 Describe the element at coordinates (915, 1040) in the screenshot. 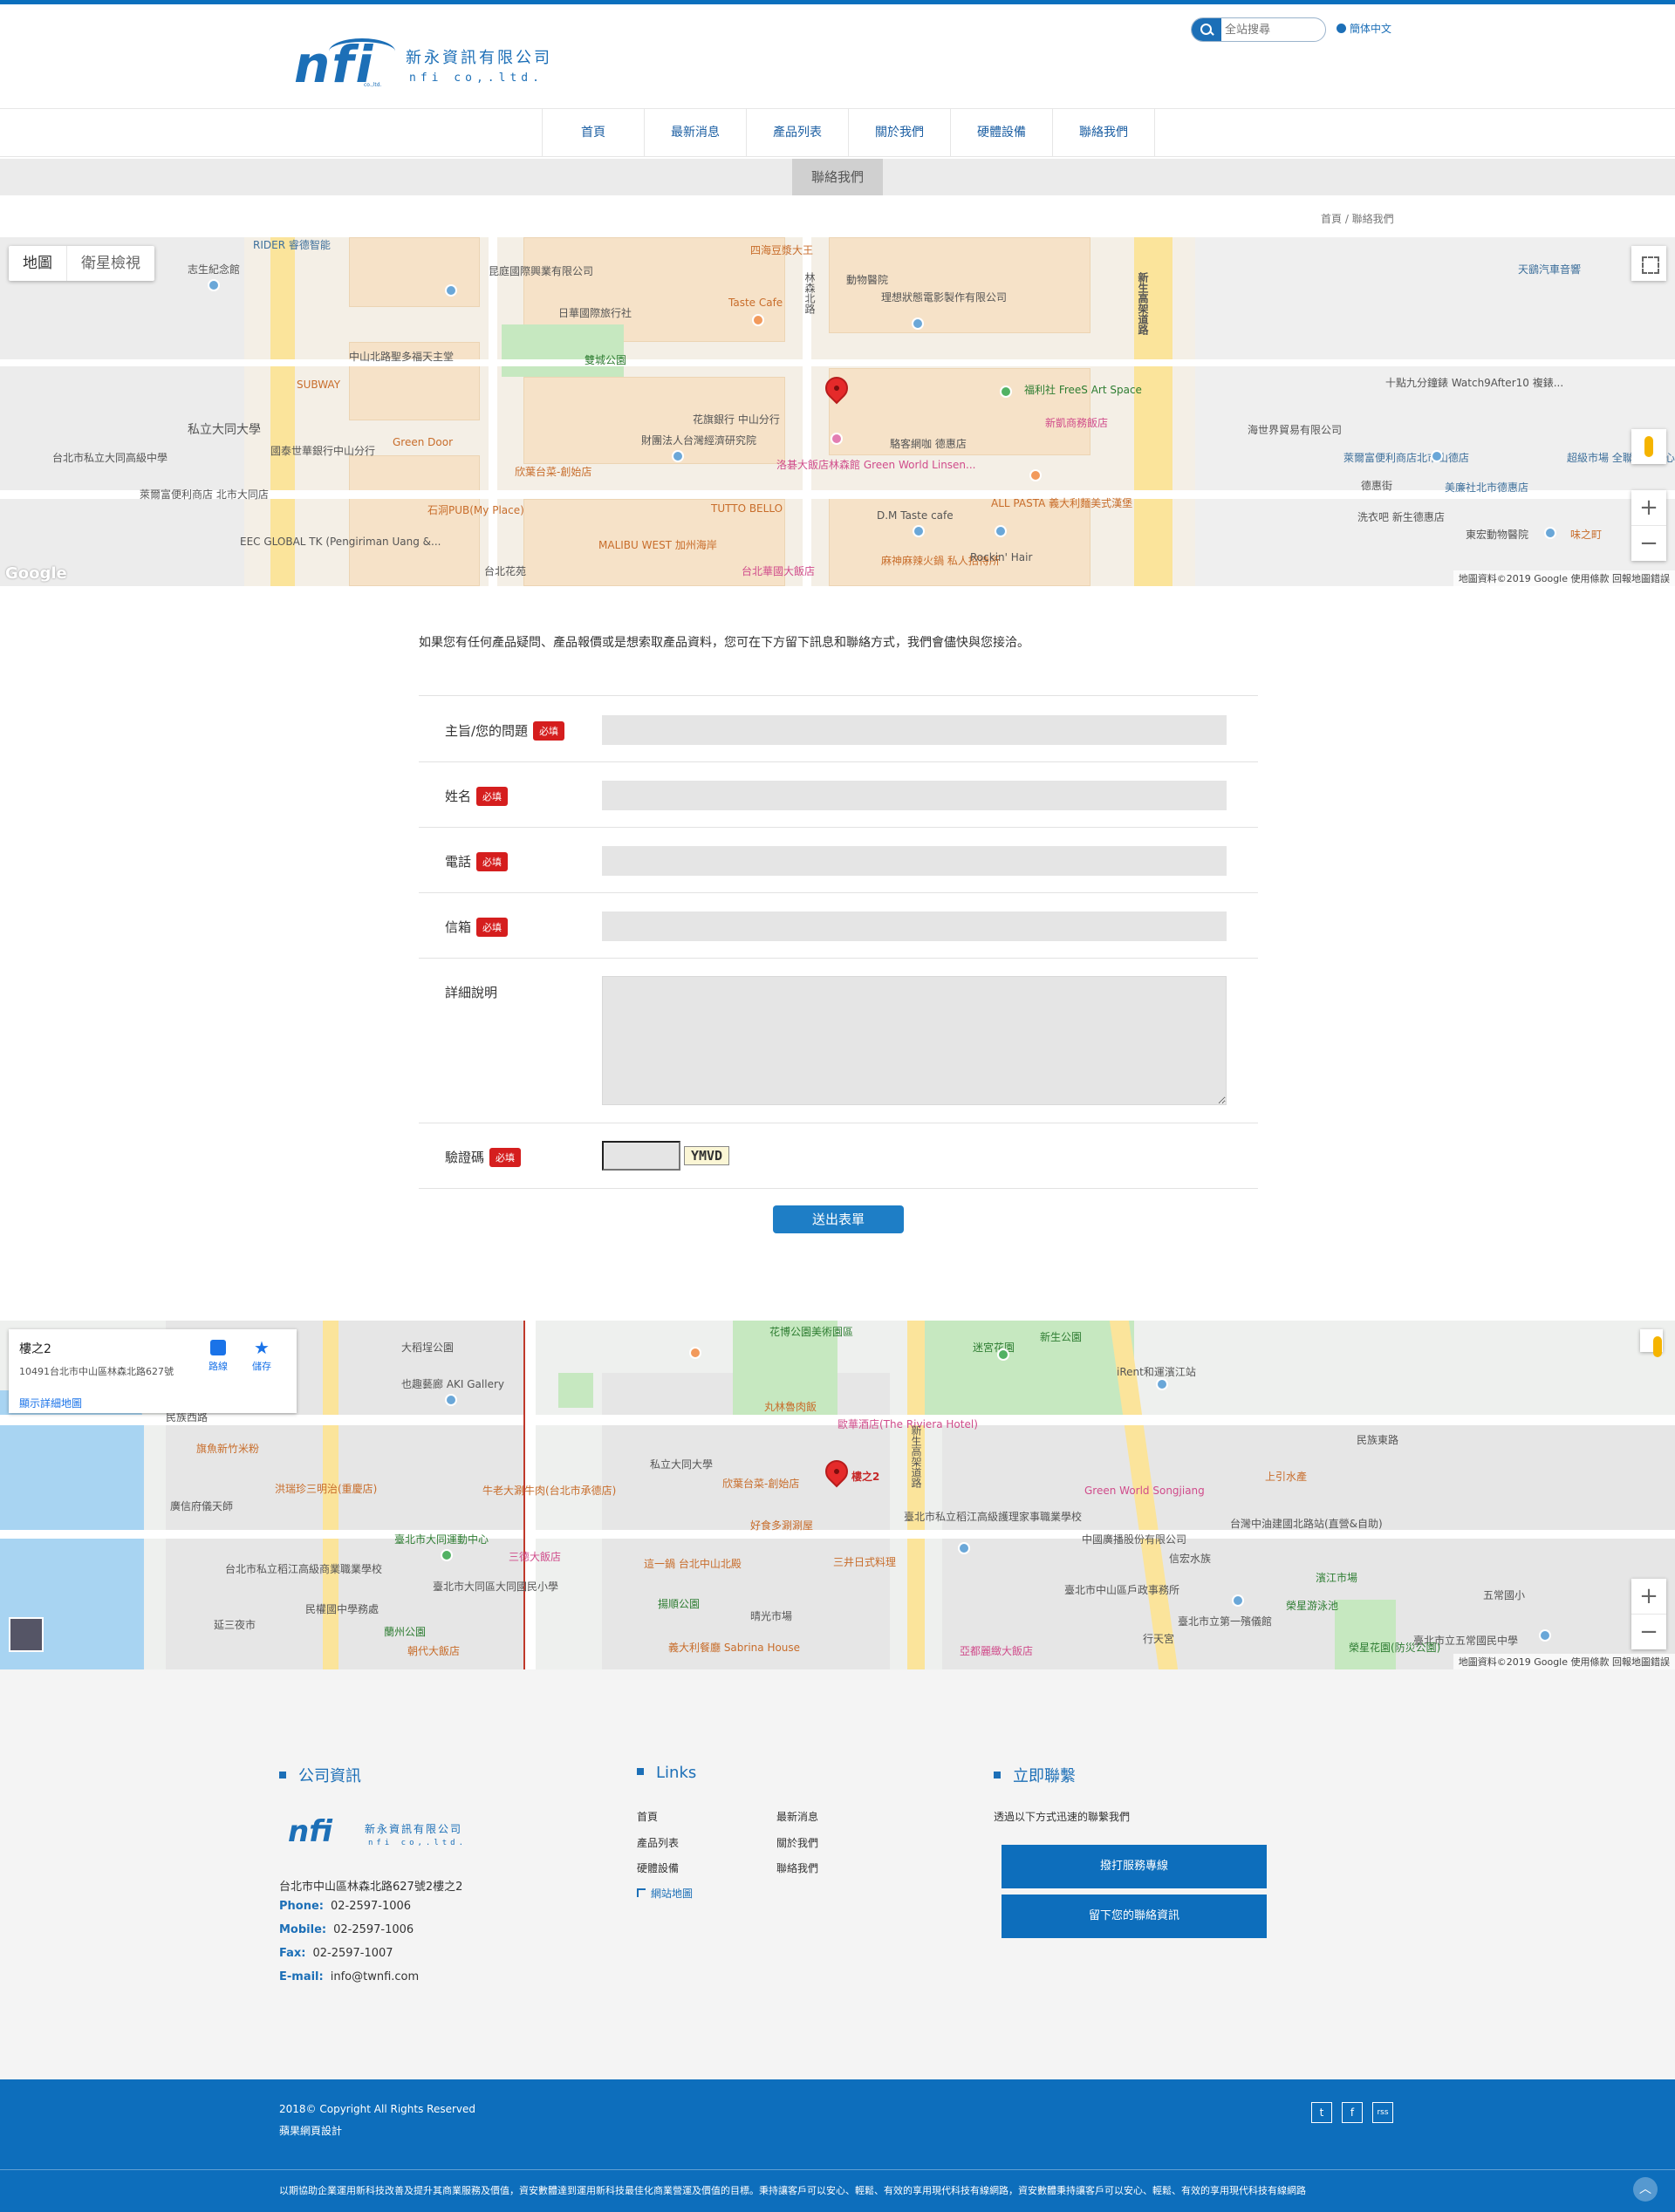

I see `details-textarea` at that location.